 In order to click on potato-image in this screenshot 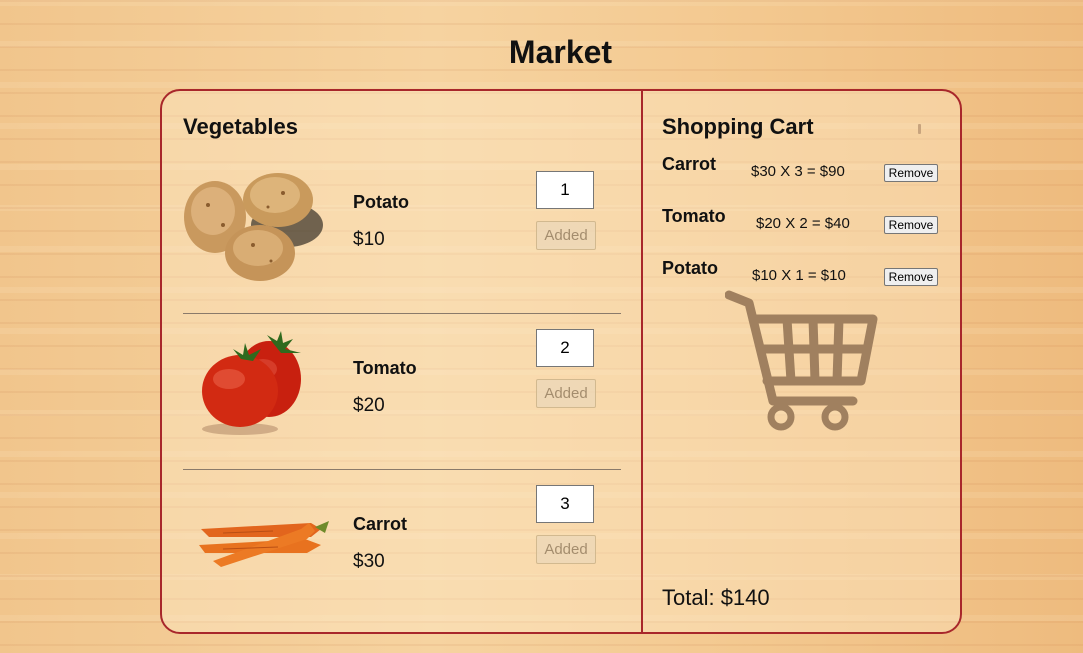, I will do `click(253, 227)`.